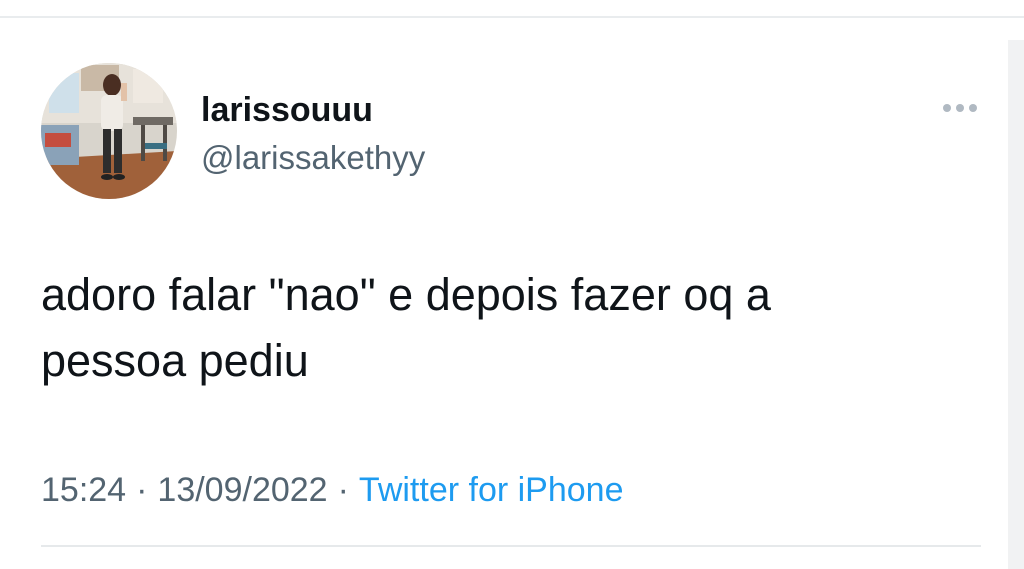 This screenshot has width=1024, height=569. I want to click on avatar, so click(109, 131).